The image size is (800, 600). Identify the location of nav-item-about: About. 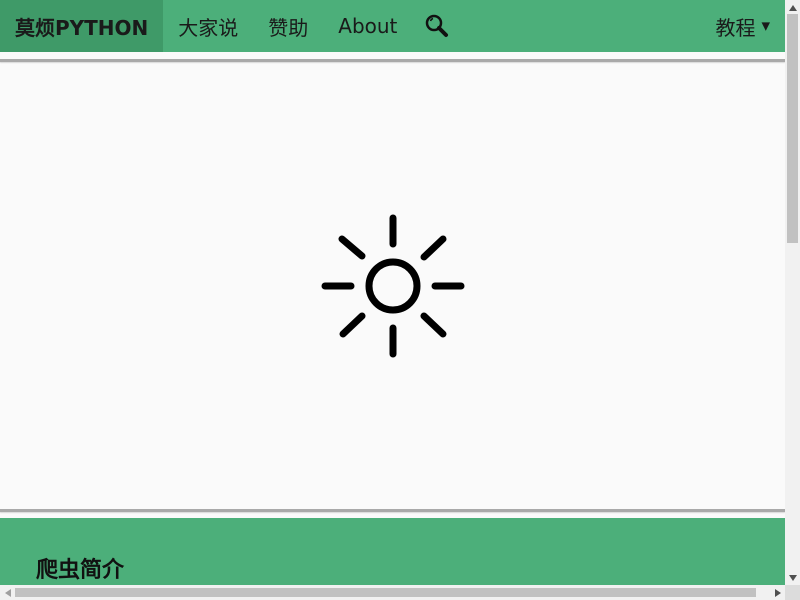
(367, 26).